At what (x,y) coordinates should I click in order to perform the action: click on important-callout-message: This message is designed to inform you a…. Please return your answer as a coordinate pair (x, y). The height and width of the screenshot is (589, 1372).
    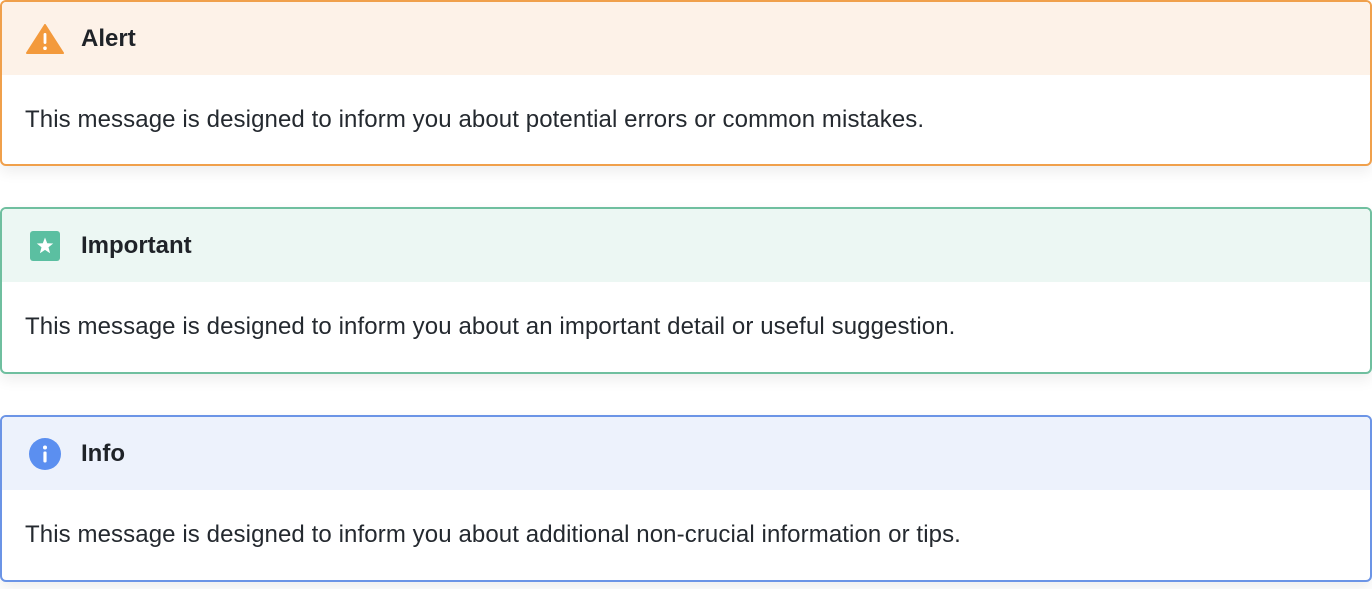
    Looking at the image, I should click on (490, 326).